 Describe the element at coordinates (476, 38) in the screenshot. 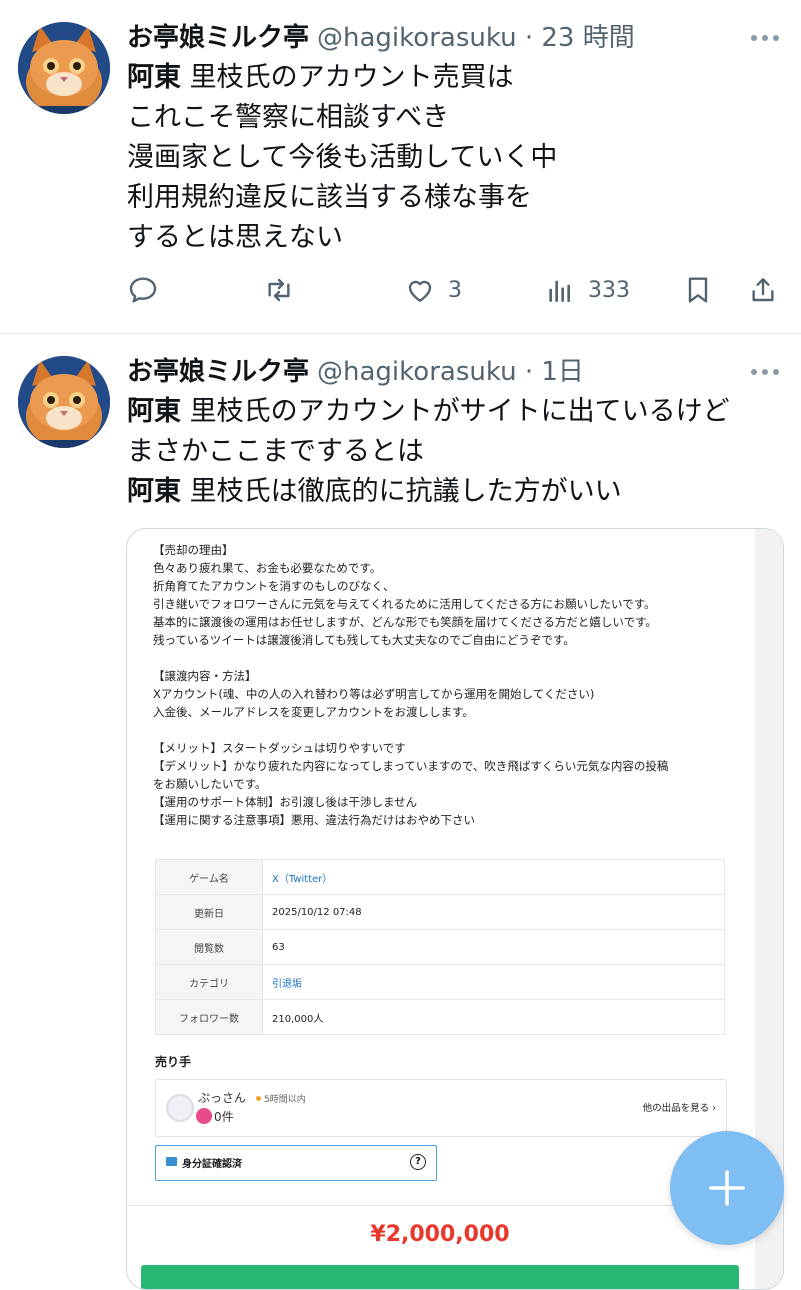

I see `handle-time: @hagikorasuku · 23 時間` at that location.